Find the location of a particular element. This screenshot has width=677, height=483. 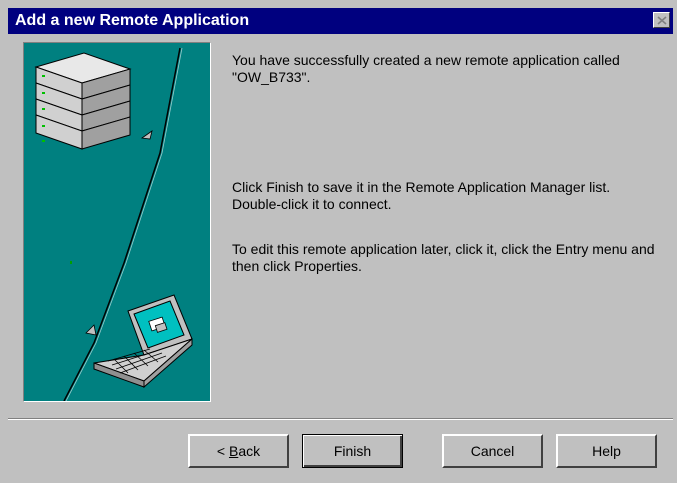

close-icon is located at coordinates (662, 20).